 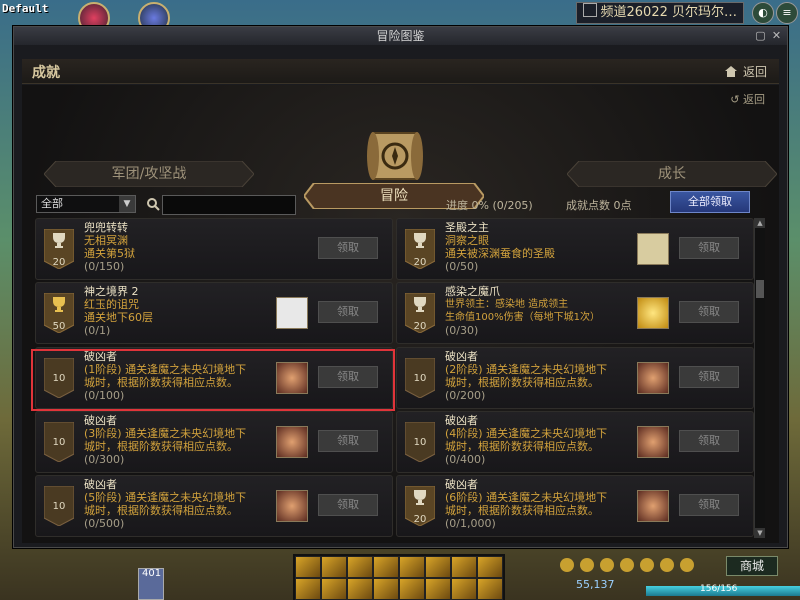 I want to click on back-label: 返回, so click(x=754, y=72).